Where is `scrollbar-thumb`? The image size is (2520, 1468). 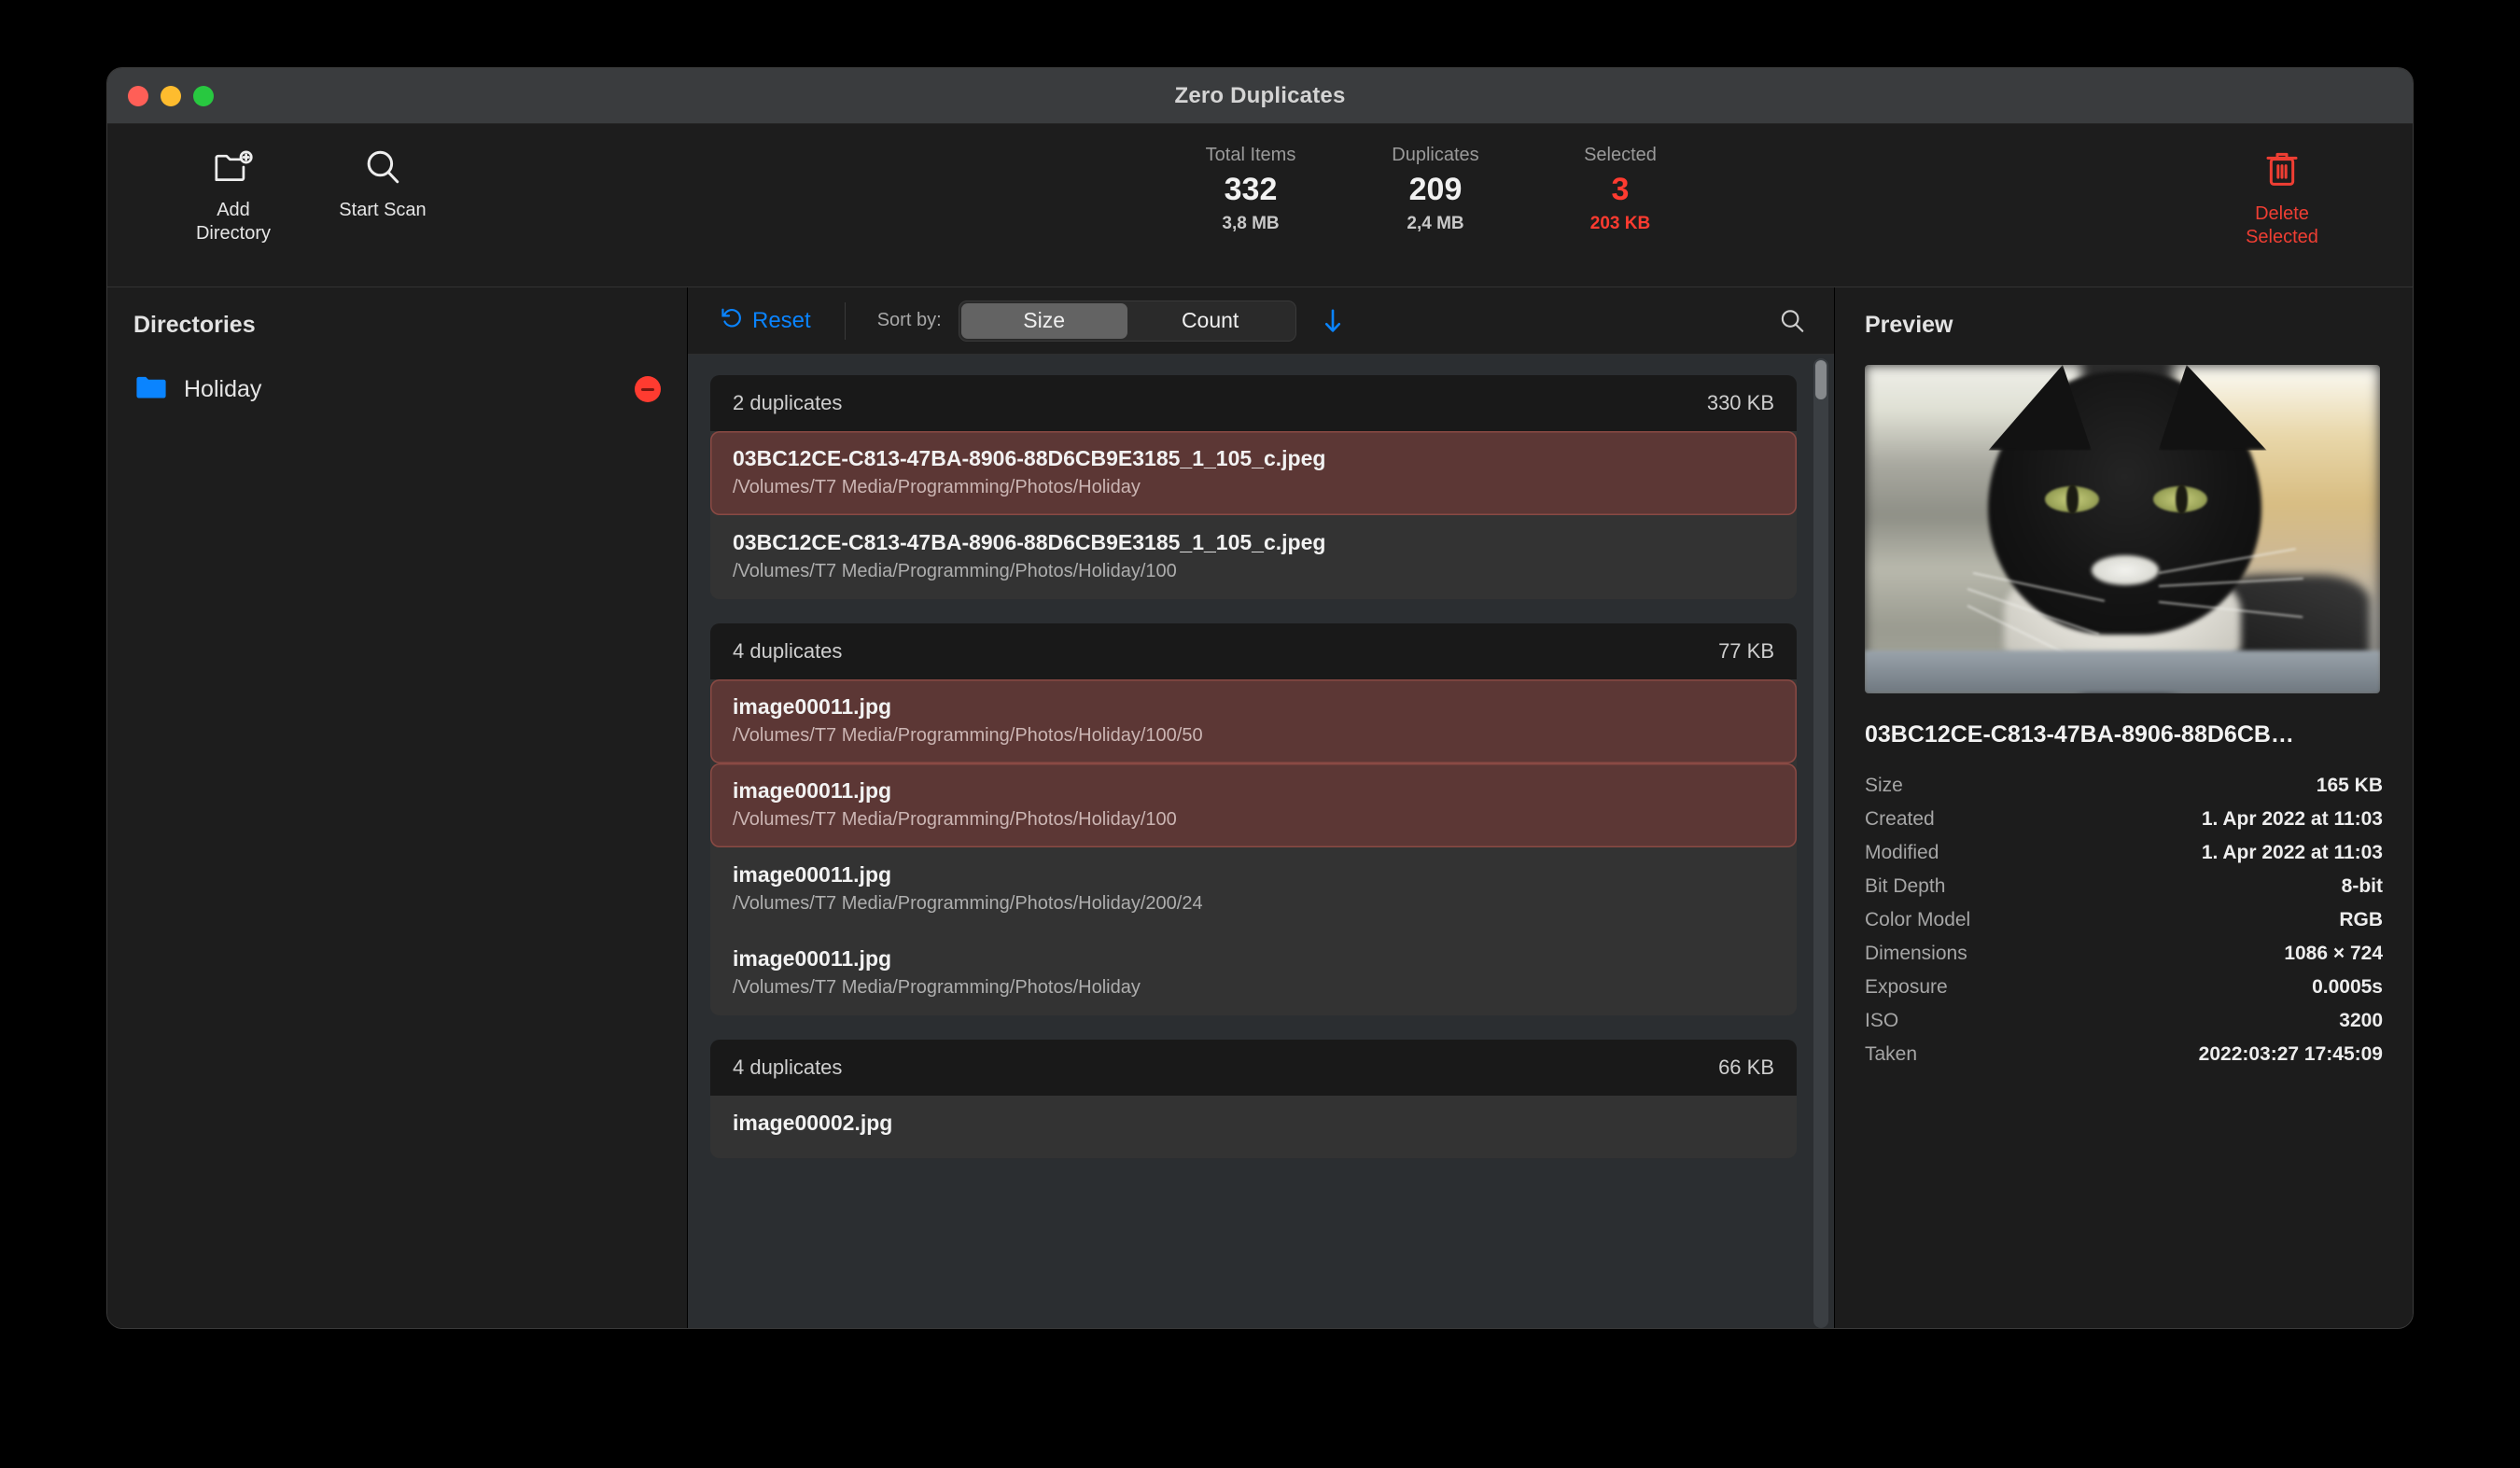 scrollbar-thumb is located at coordinates (1821, 379).